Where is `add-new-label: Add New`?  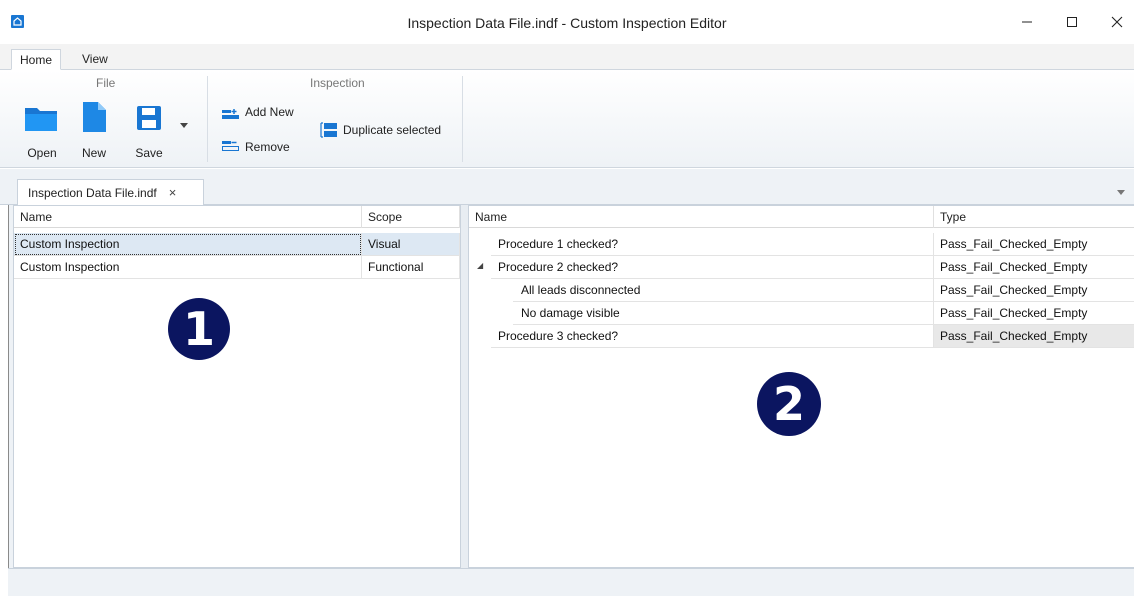
add-new-label: Add New is located at coordinates (269, 112).